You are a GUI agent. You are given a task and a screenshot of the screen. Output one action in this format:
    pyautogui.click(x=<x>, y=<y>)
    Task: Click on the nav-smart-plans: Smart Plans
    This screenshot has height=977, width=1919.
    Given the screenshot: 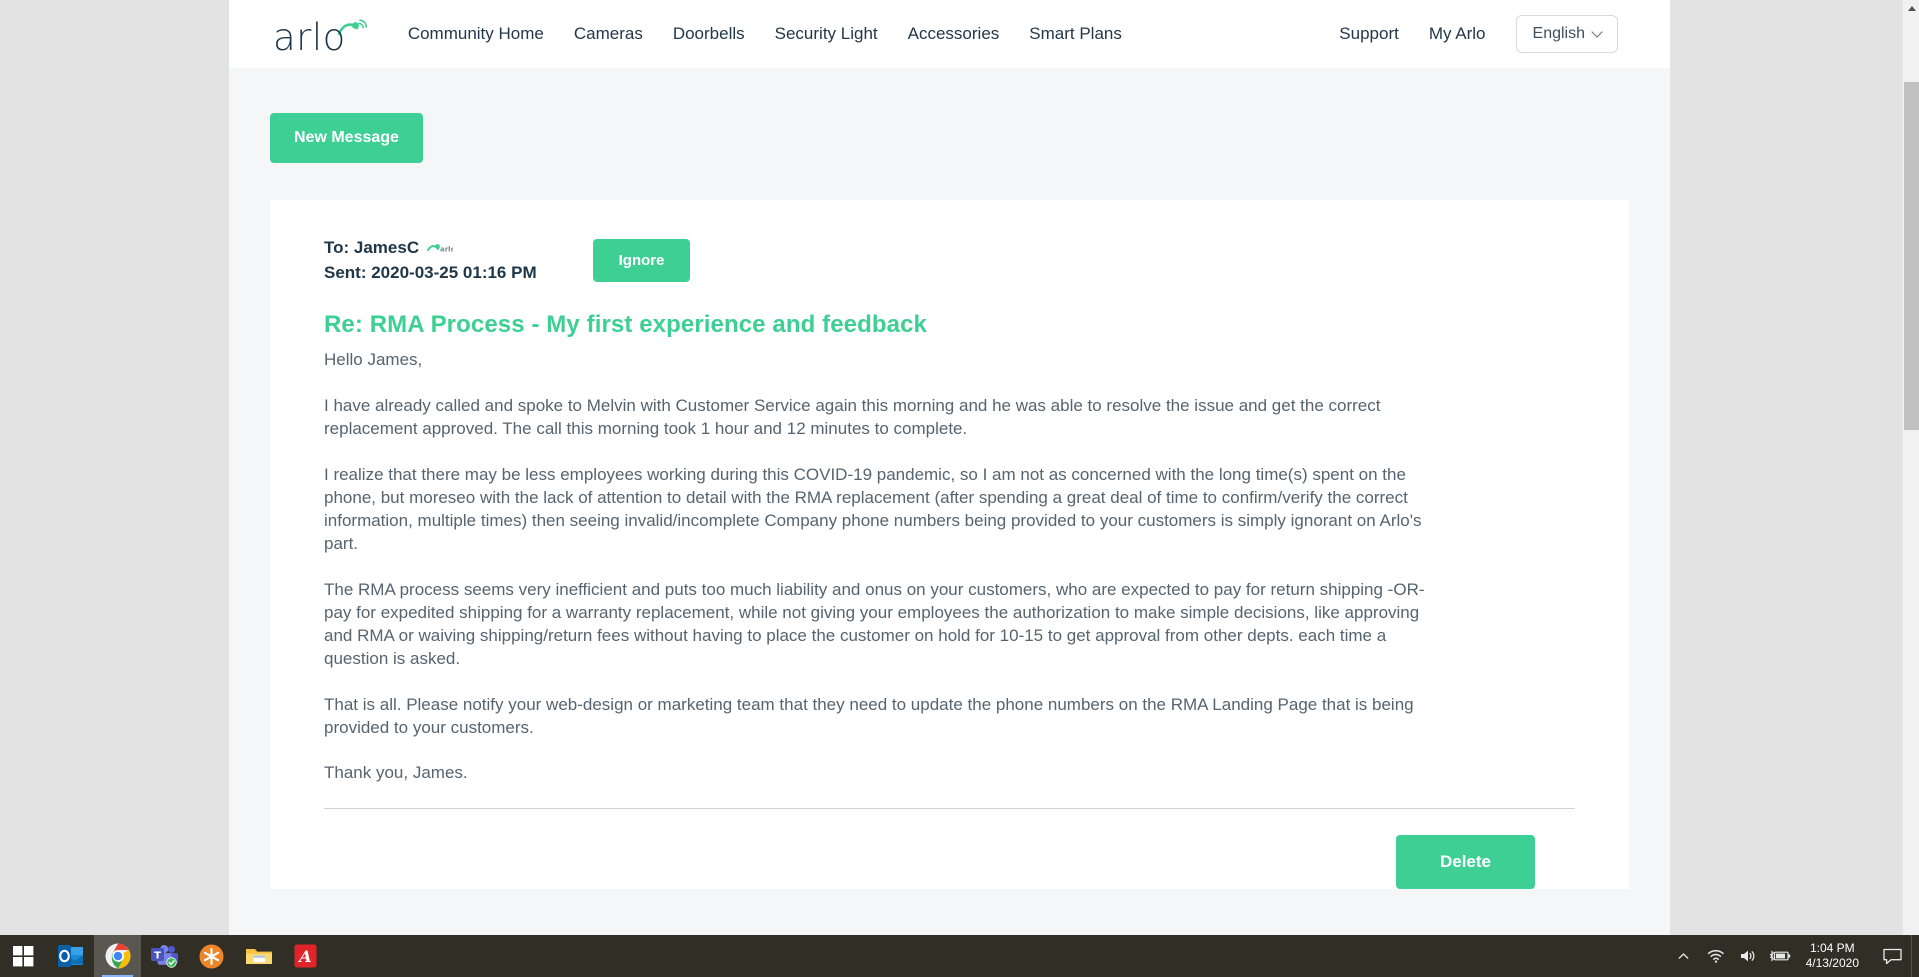 What is the action you would take?
    pyautogui.click(x=1075, y=34)
    